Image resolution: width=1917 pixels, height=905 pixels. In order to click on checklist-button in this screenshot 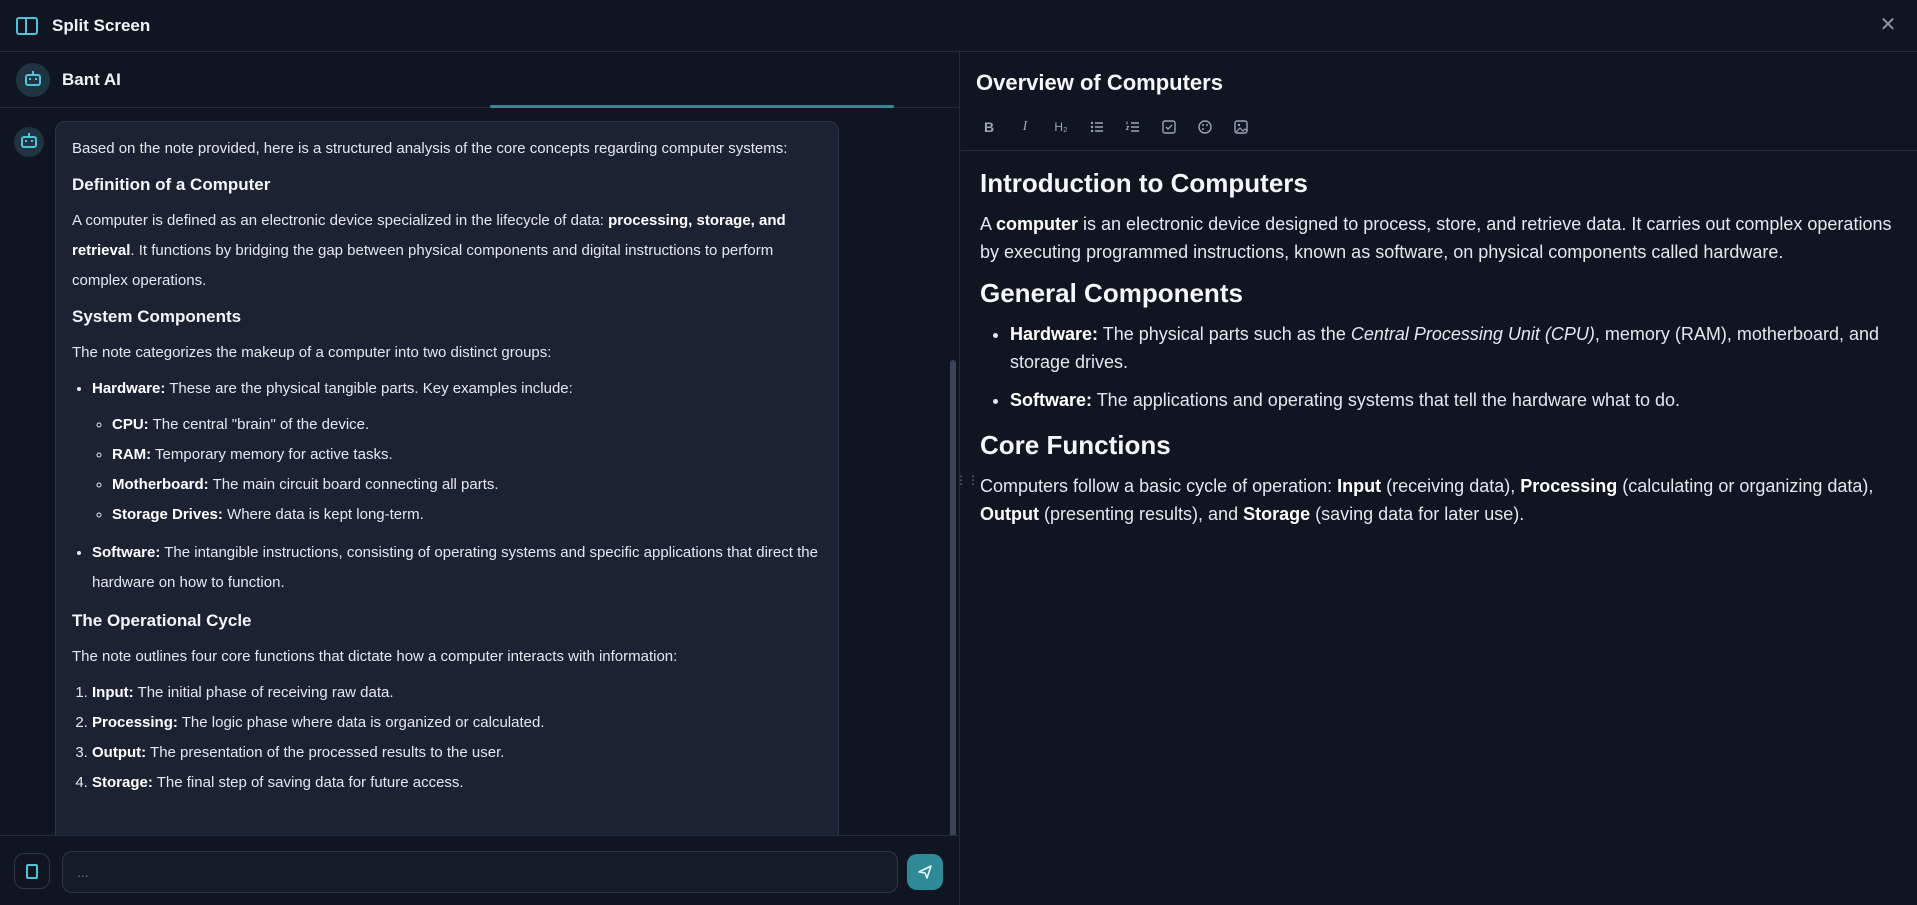, I will do `click(1169, 127)`.